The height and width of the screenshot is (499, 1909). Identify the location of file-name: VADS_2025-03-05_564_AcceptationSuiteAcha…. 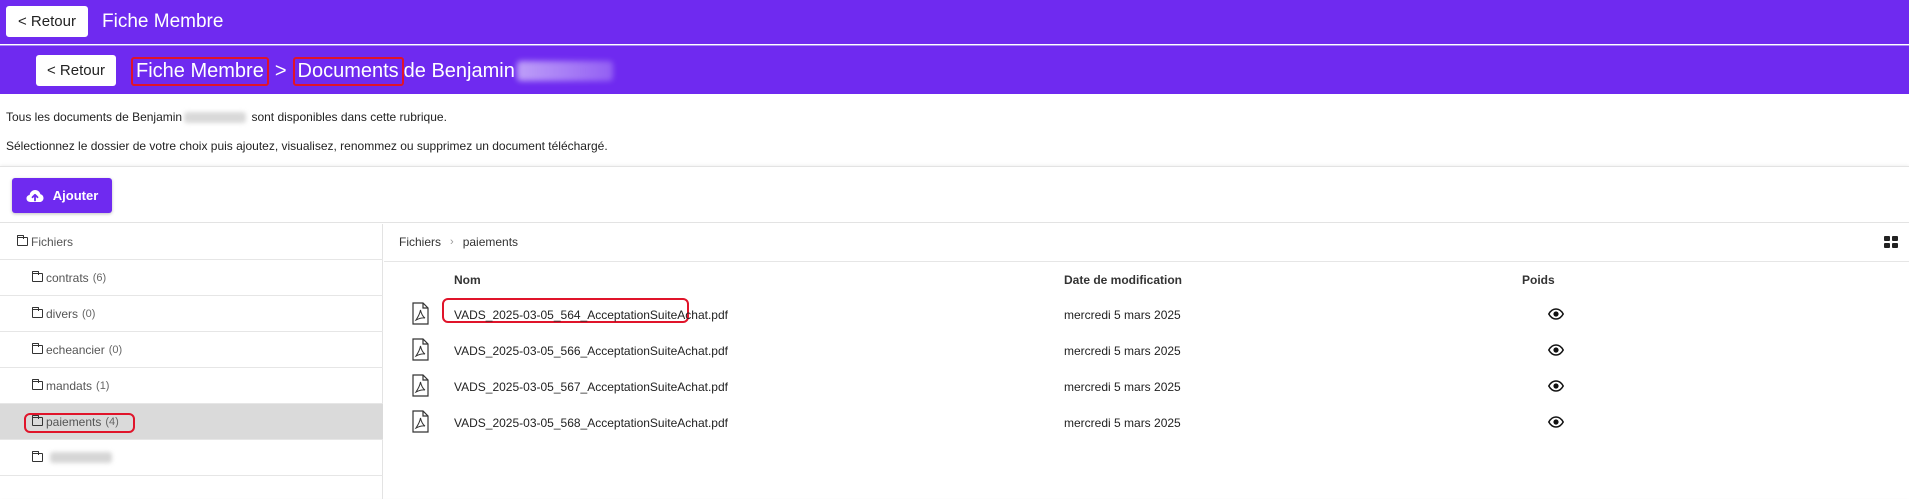
(591, 315).